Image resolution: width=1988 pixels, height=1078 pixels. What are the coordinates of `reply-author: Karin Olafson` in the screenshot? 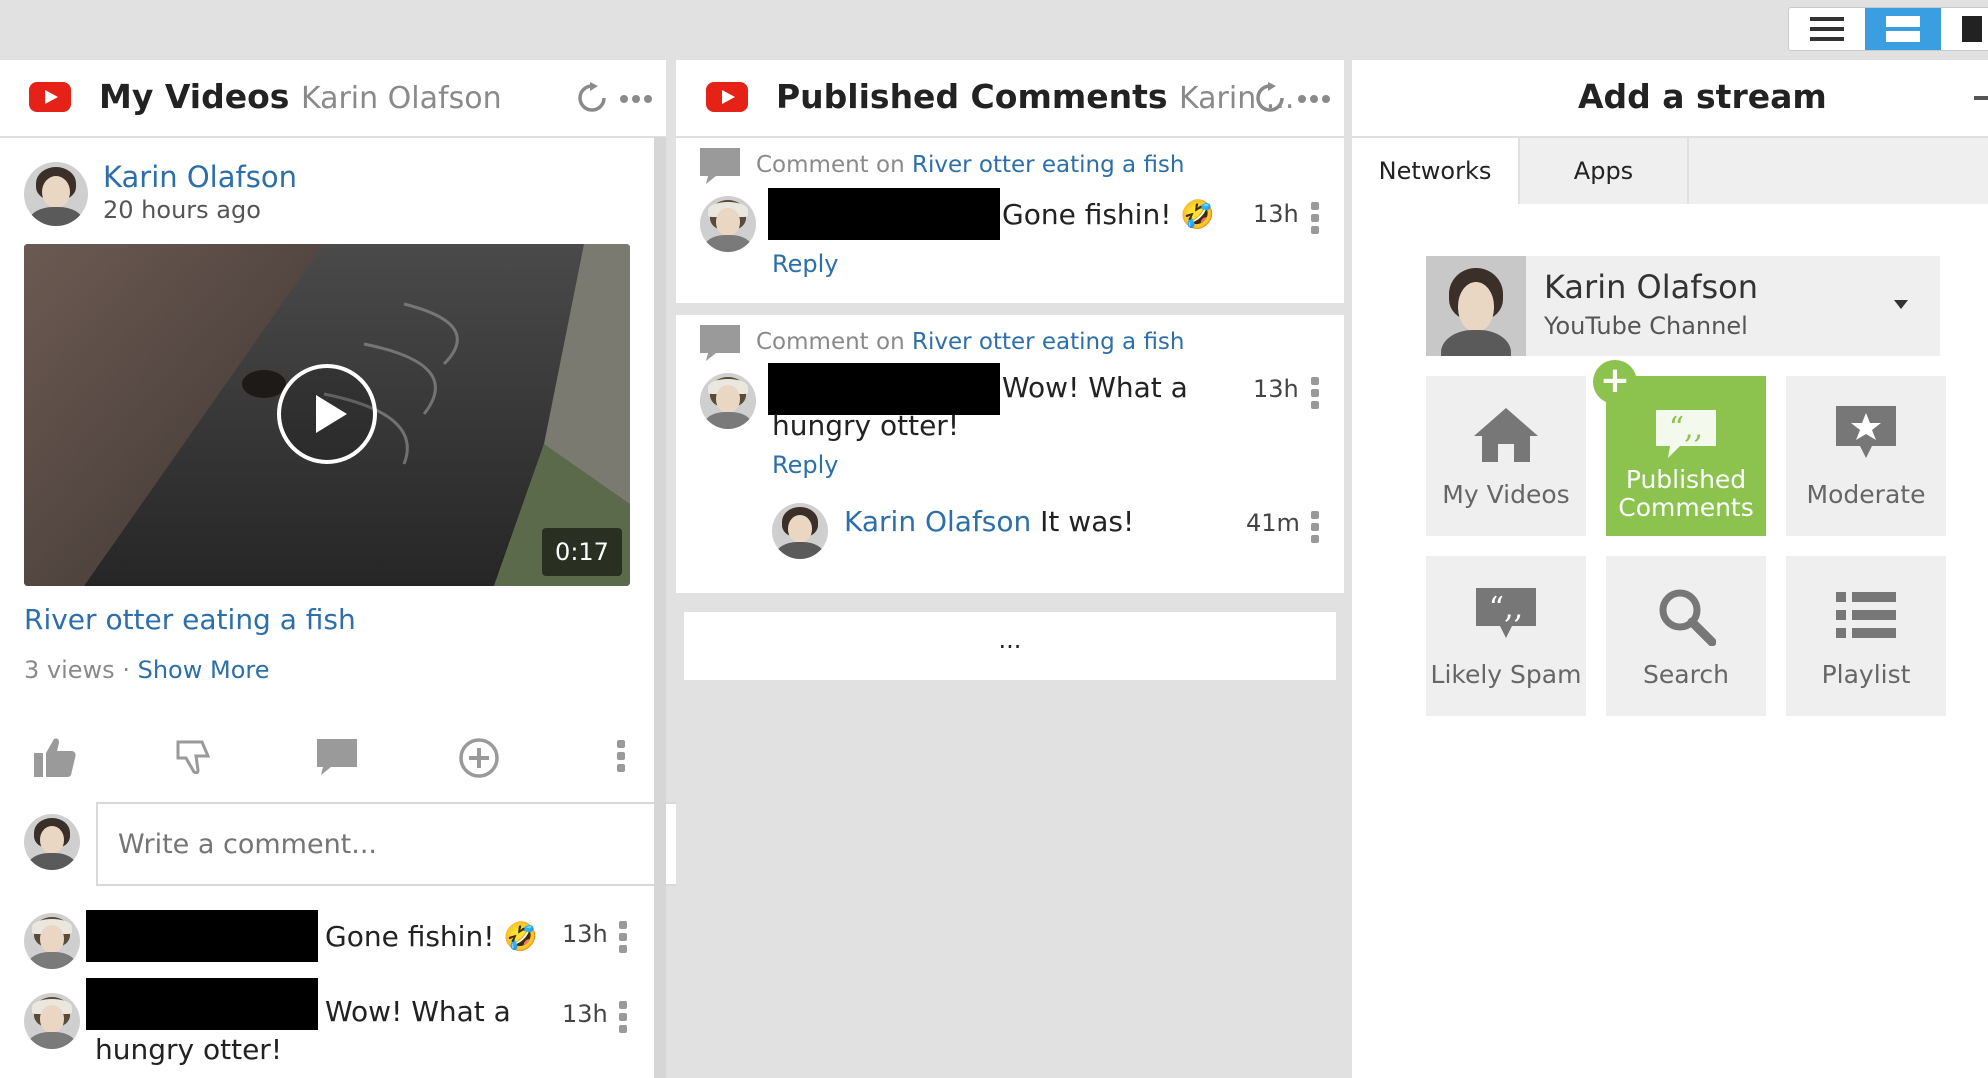 It's located at (937, 521).